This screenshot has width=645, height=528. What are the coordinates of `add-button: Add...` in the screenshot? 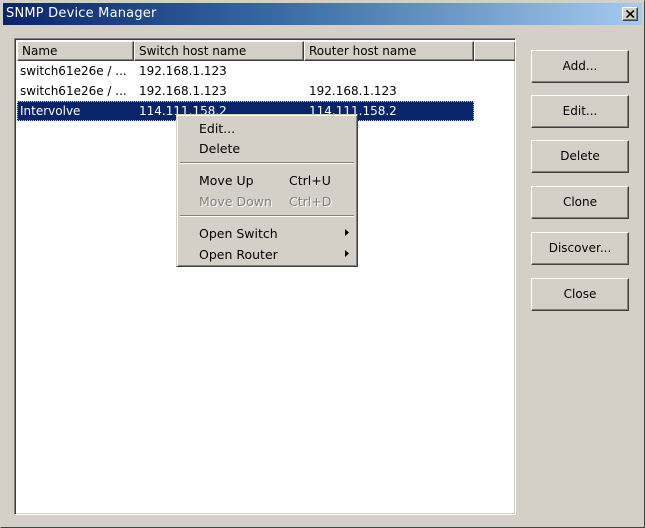 It's located at (580, 66).